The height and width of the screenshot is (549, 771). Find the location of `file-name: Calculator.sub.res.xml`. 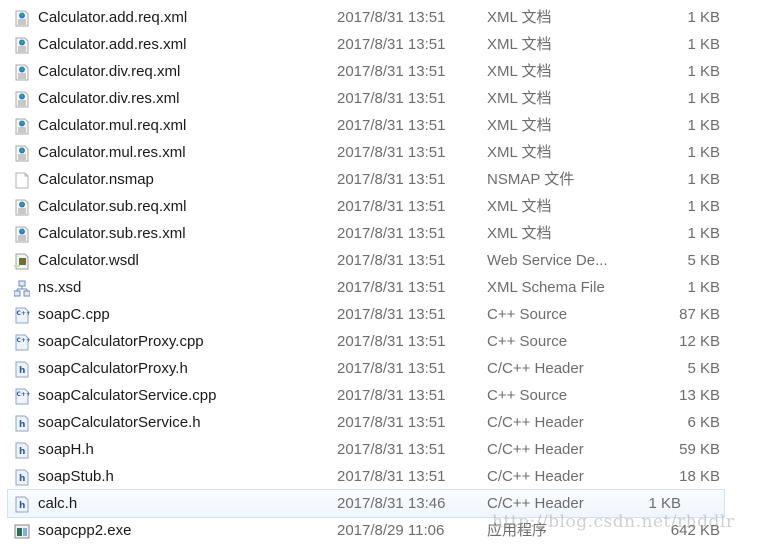

file-name: Calculator.sub.res.xml is located at coordinates (112, 233).